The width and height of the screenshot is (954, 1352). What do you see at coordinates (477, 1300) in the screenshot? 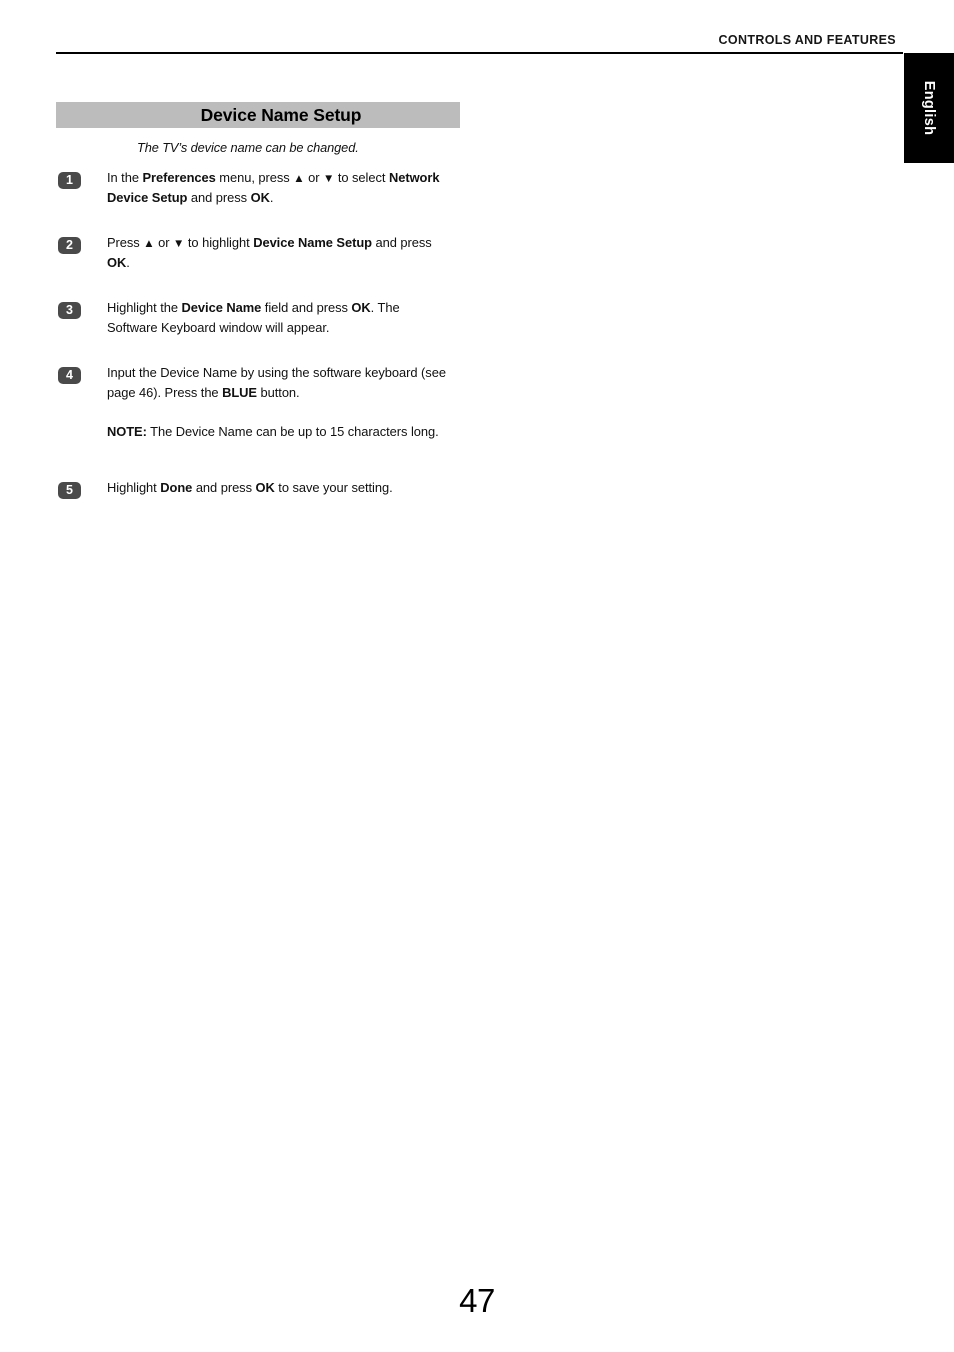
I see `page-number: 47` at bounding box center [477, 1300].